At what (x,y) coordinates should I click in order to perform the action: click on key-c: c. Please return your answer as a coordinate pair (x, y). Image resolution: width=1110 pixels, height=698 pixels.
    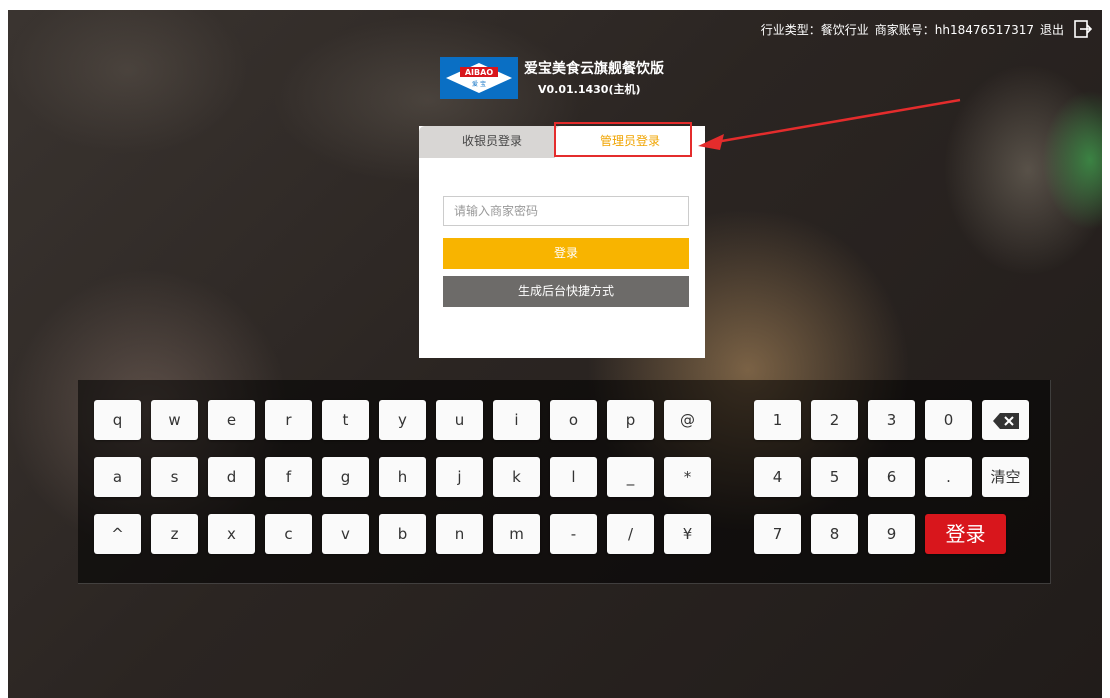
    Looking at the image, I should click on (288, 534).